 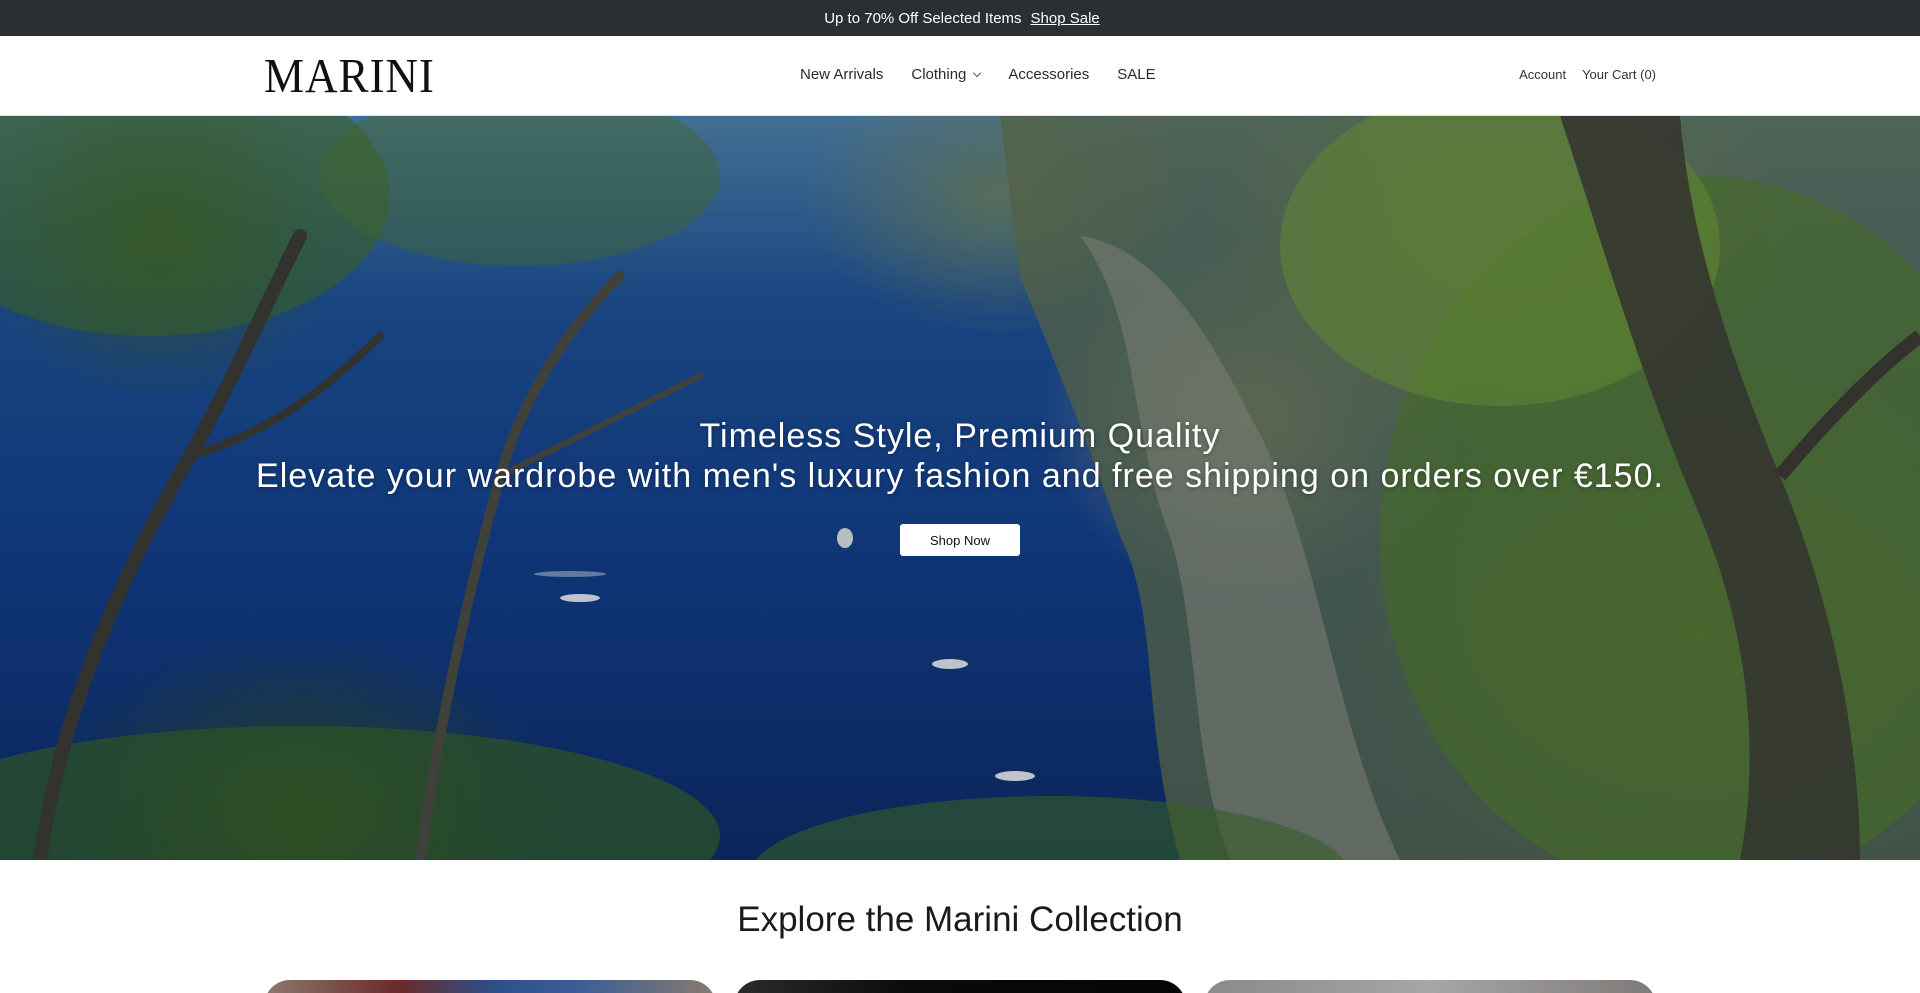 I want to click on hero-title: Timeless Style, Premium Quality, so click(x=960, y=436).